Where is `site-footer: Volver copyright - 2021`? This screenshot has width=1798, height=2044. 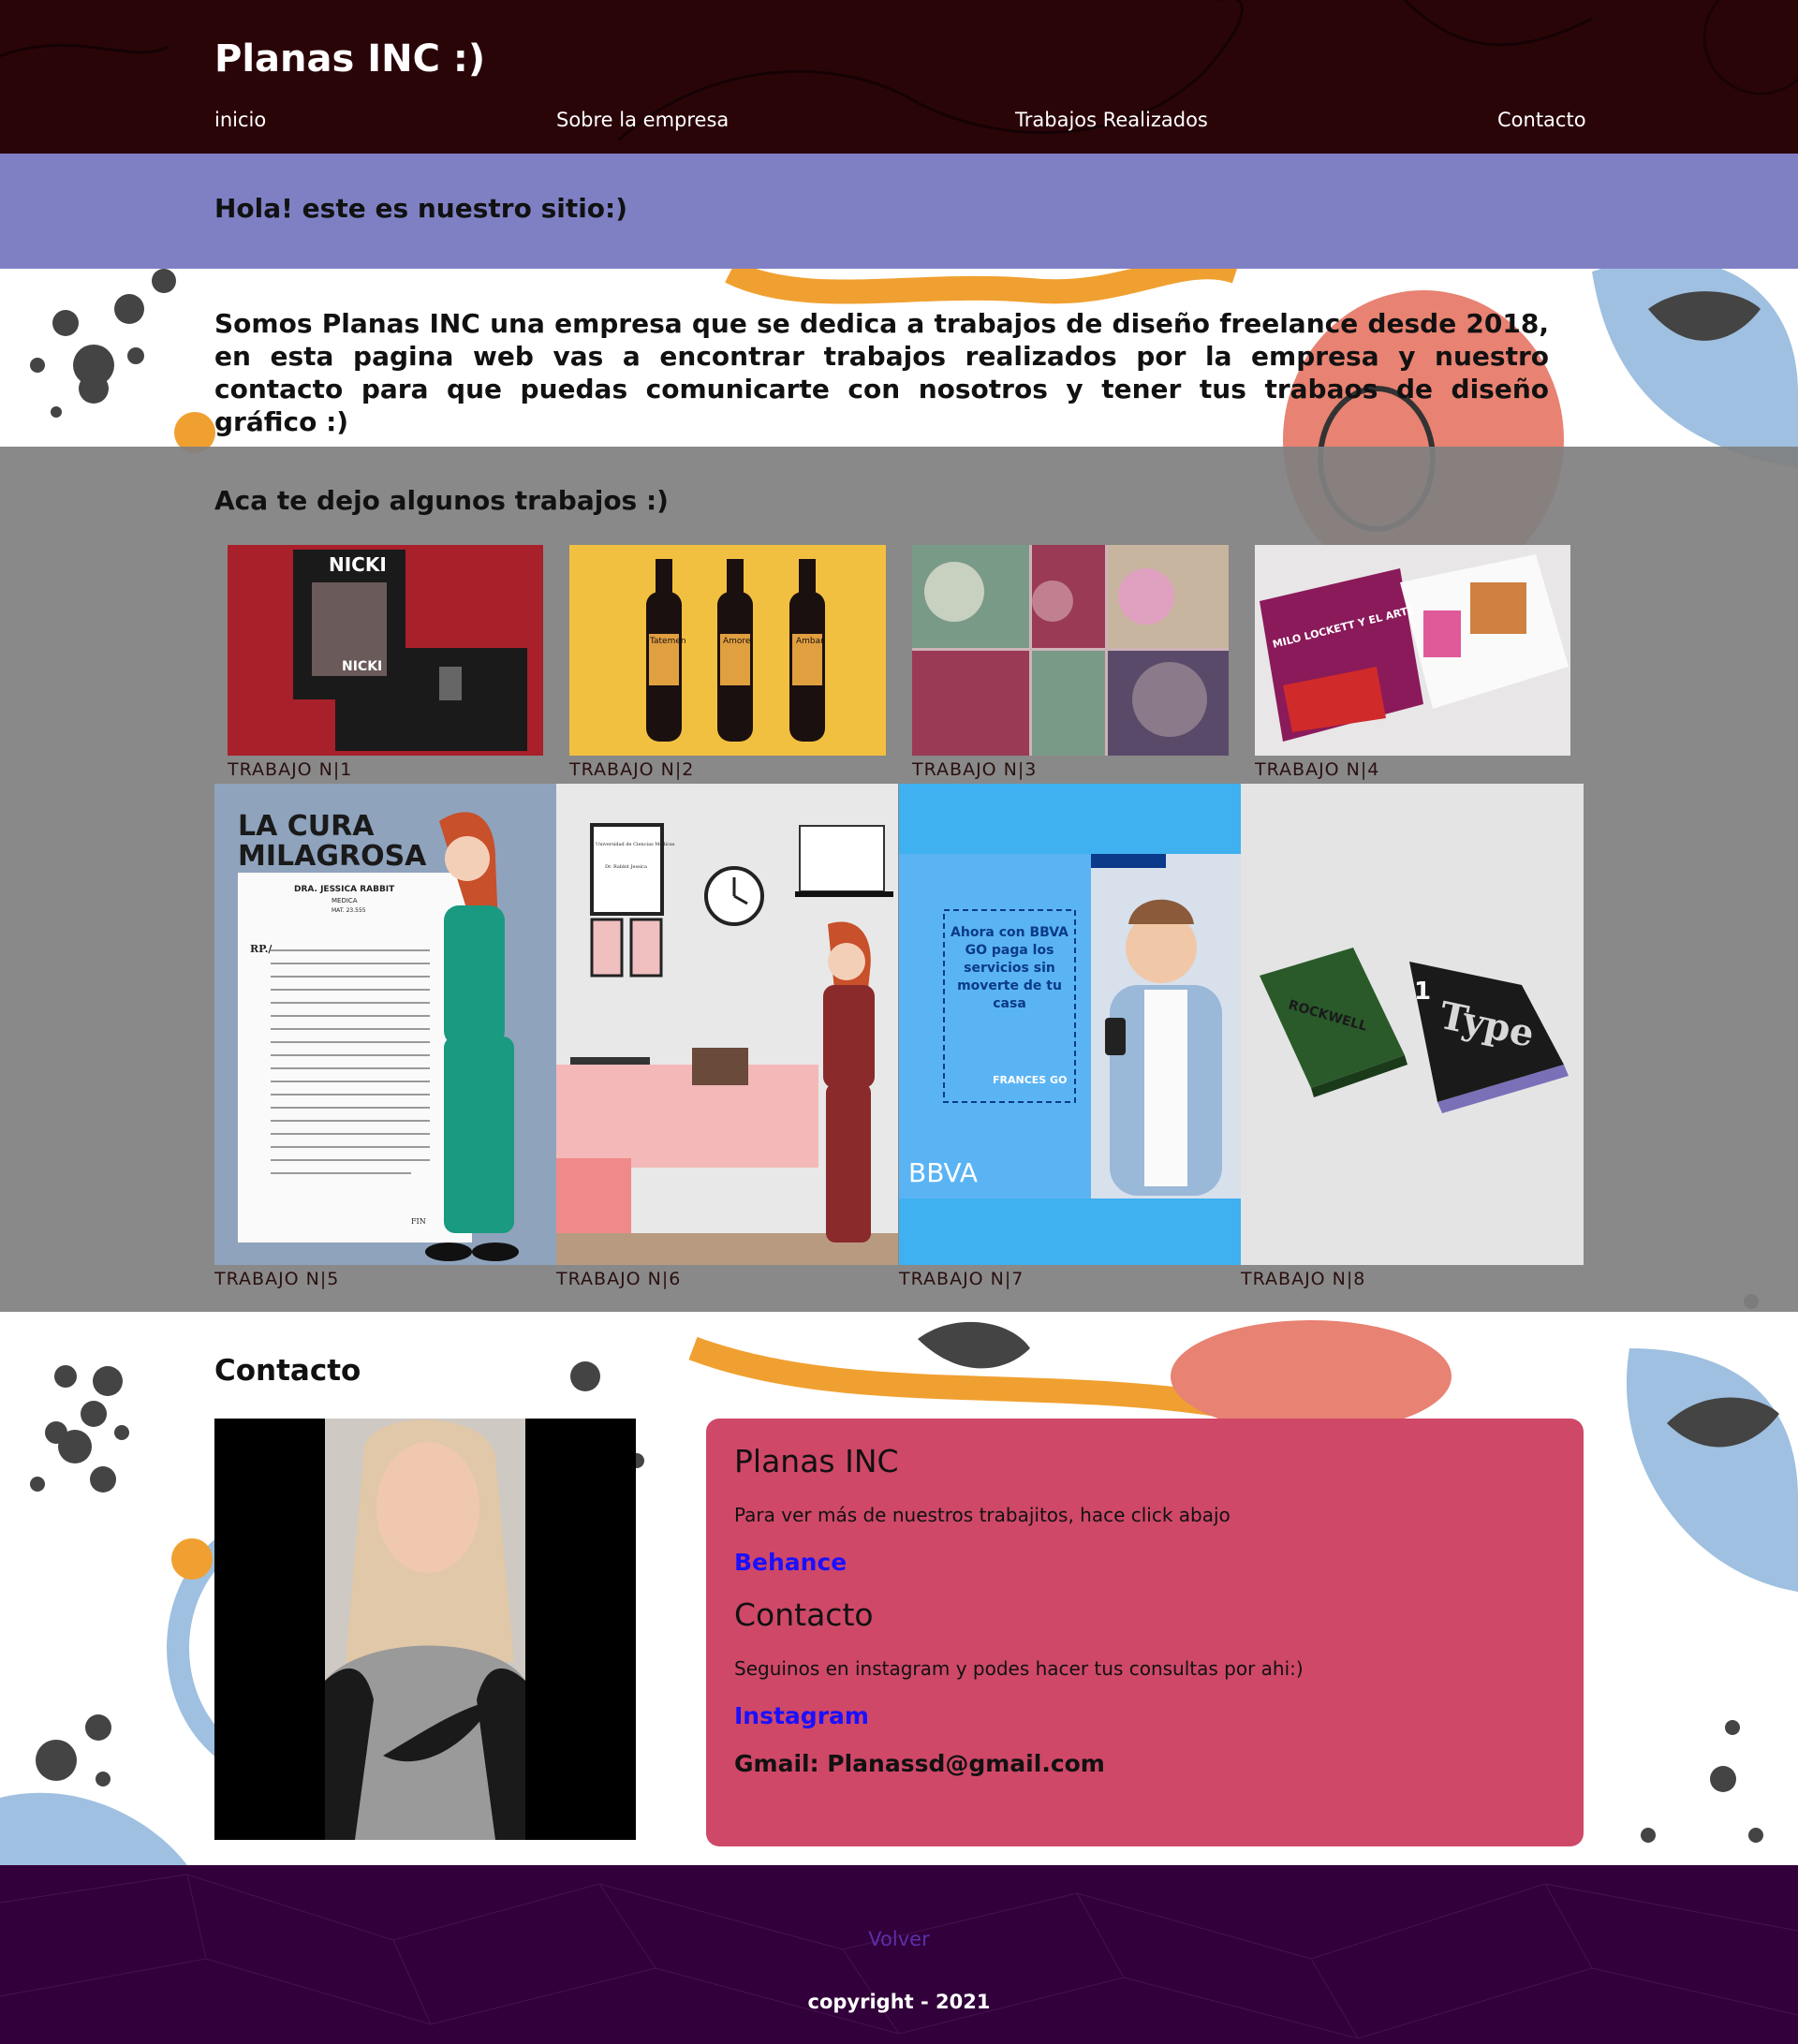
site-footer: Volver copyright - 2021 is located at coordinates (899, 1955).